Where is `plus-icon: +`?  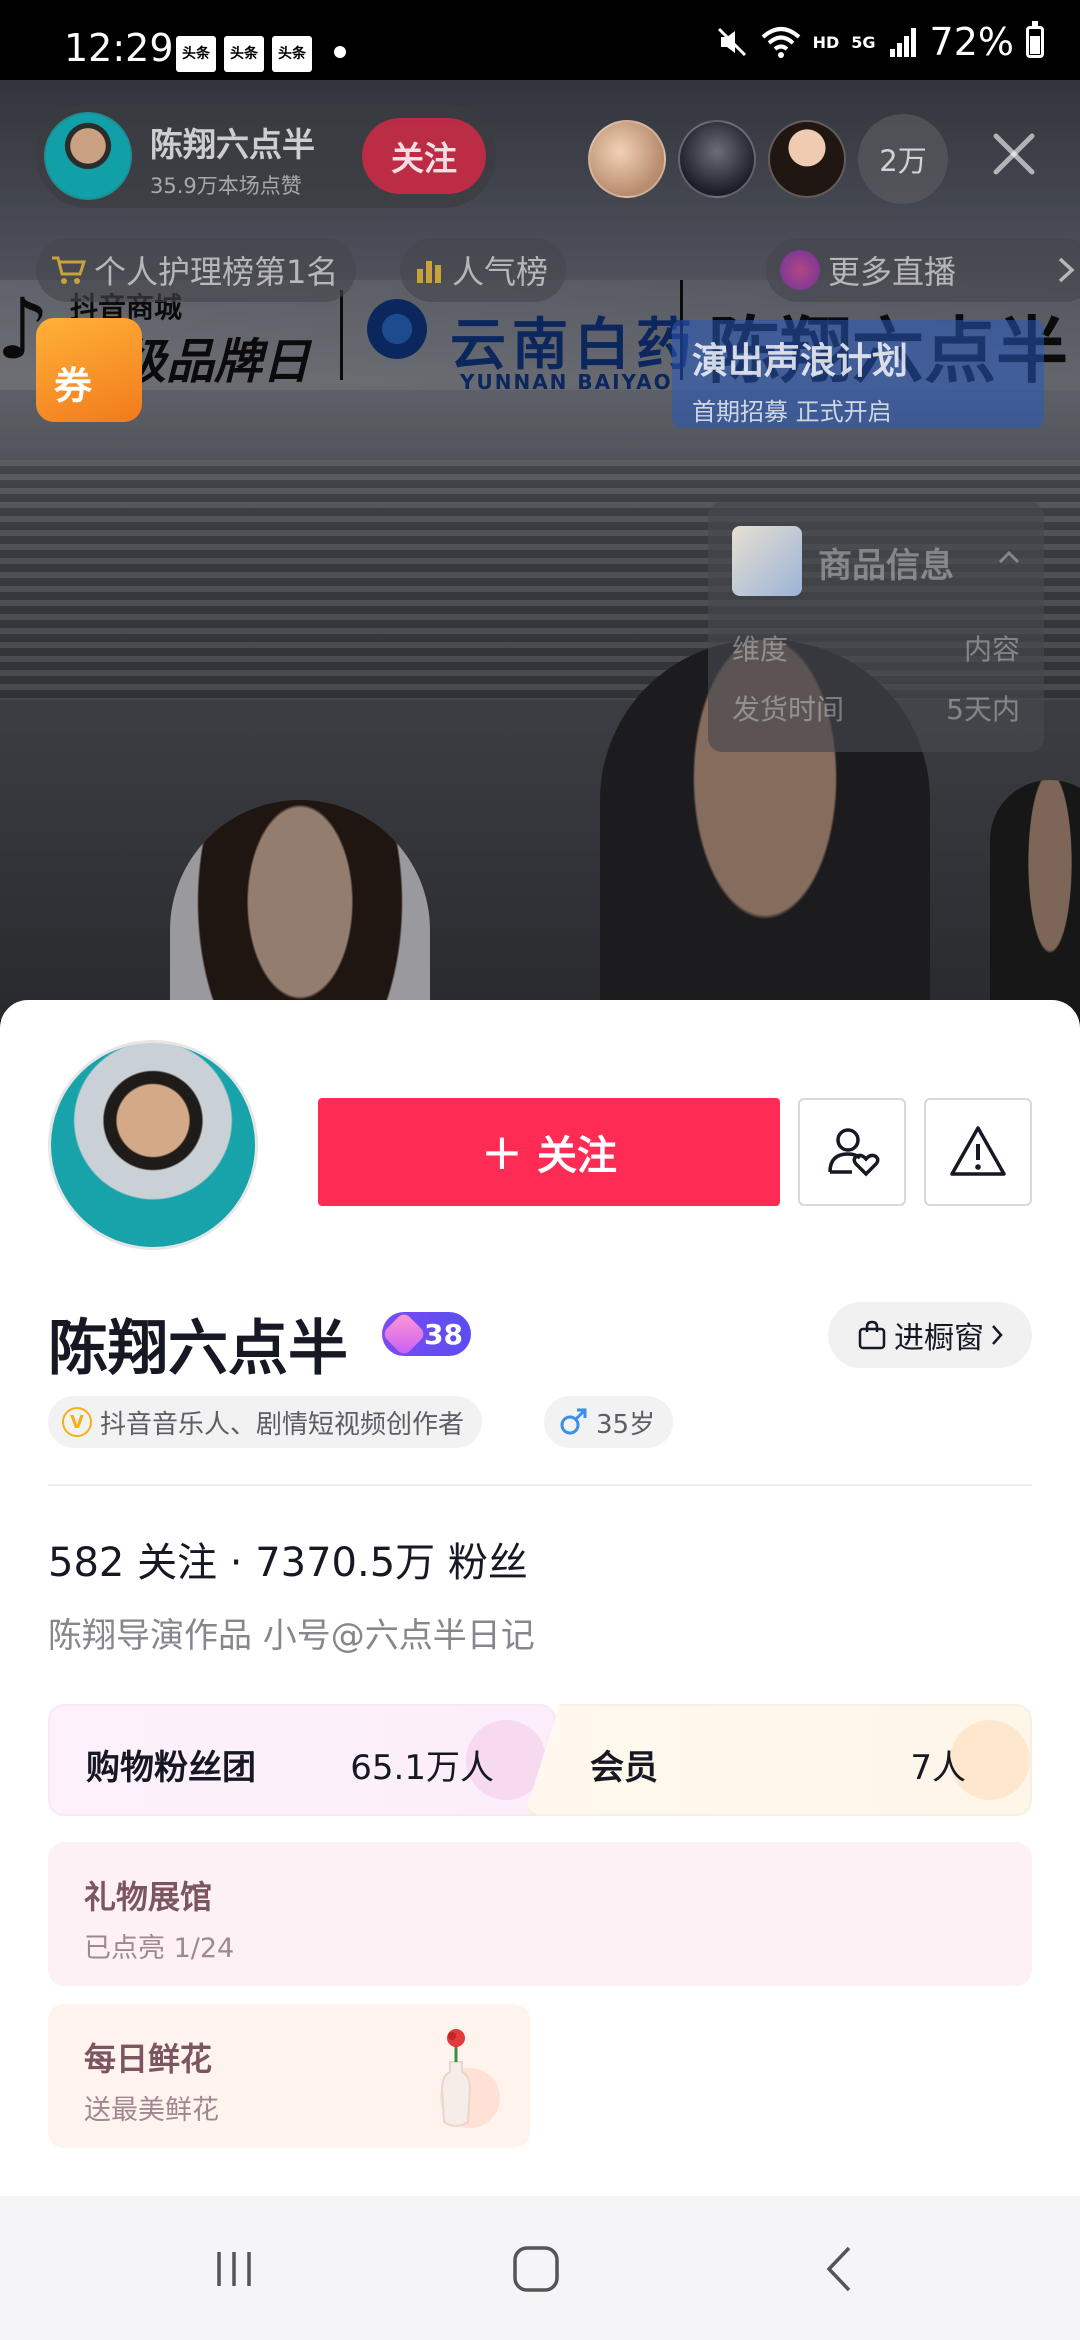
plus-icon: + is located at coordinates (502, 1152).